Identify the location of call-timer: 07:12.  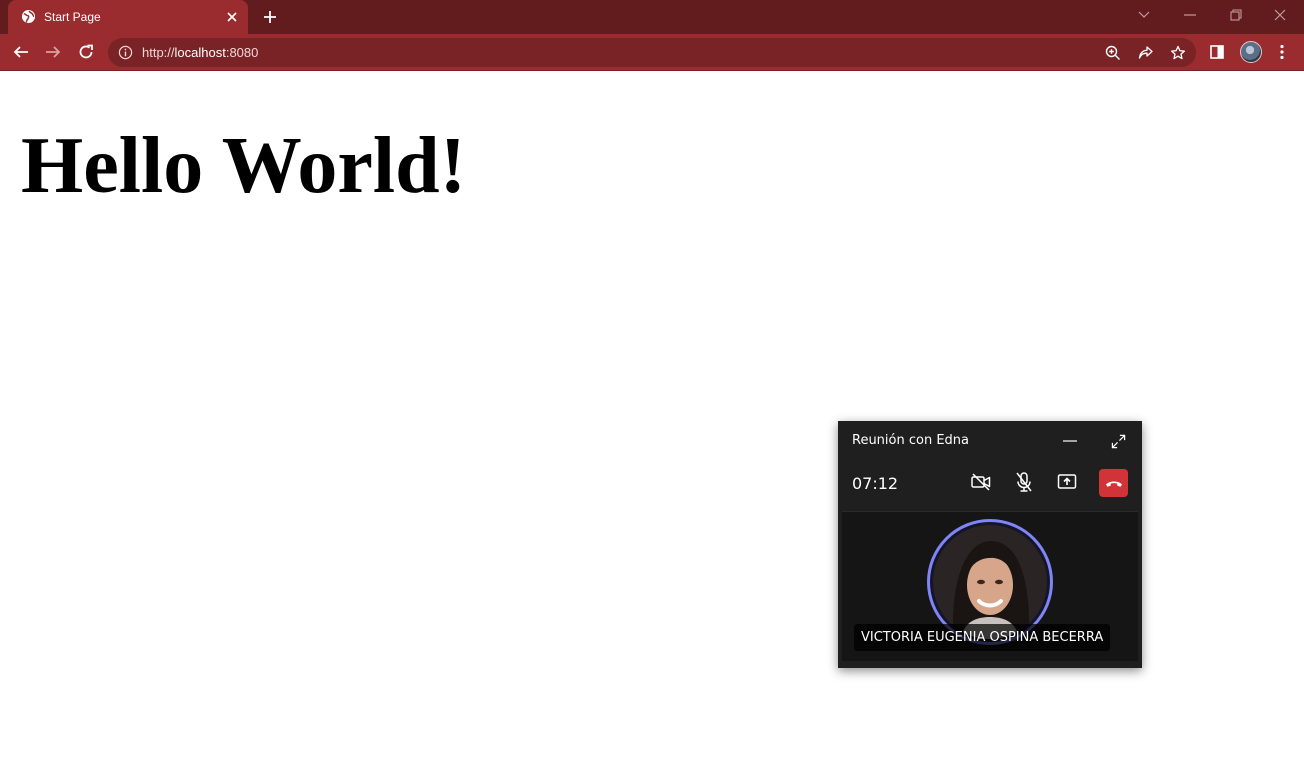
(875, 483).